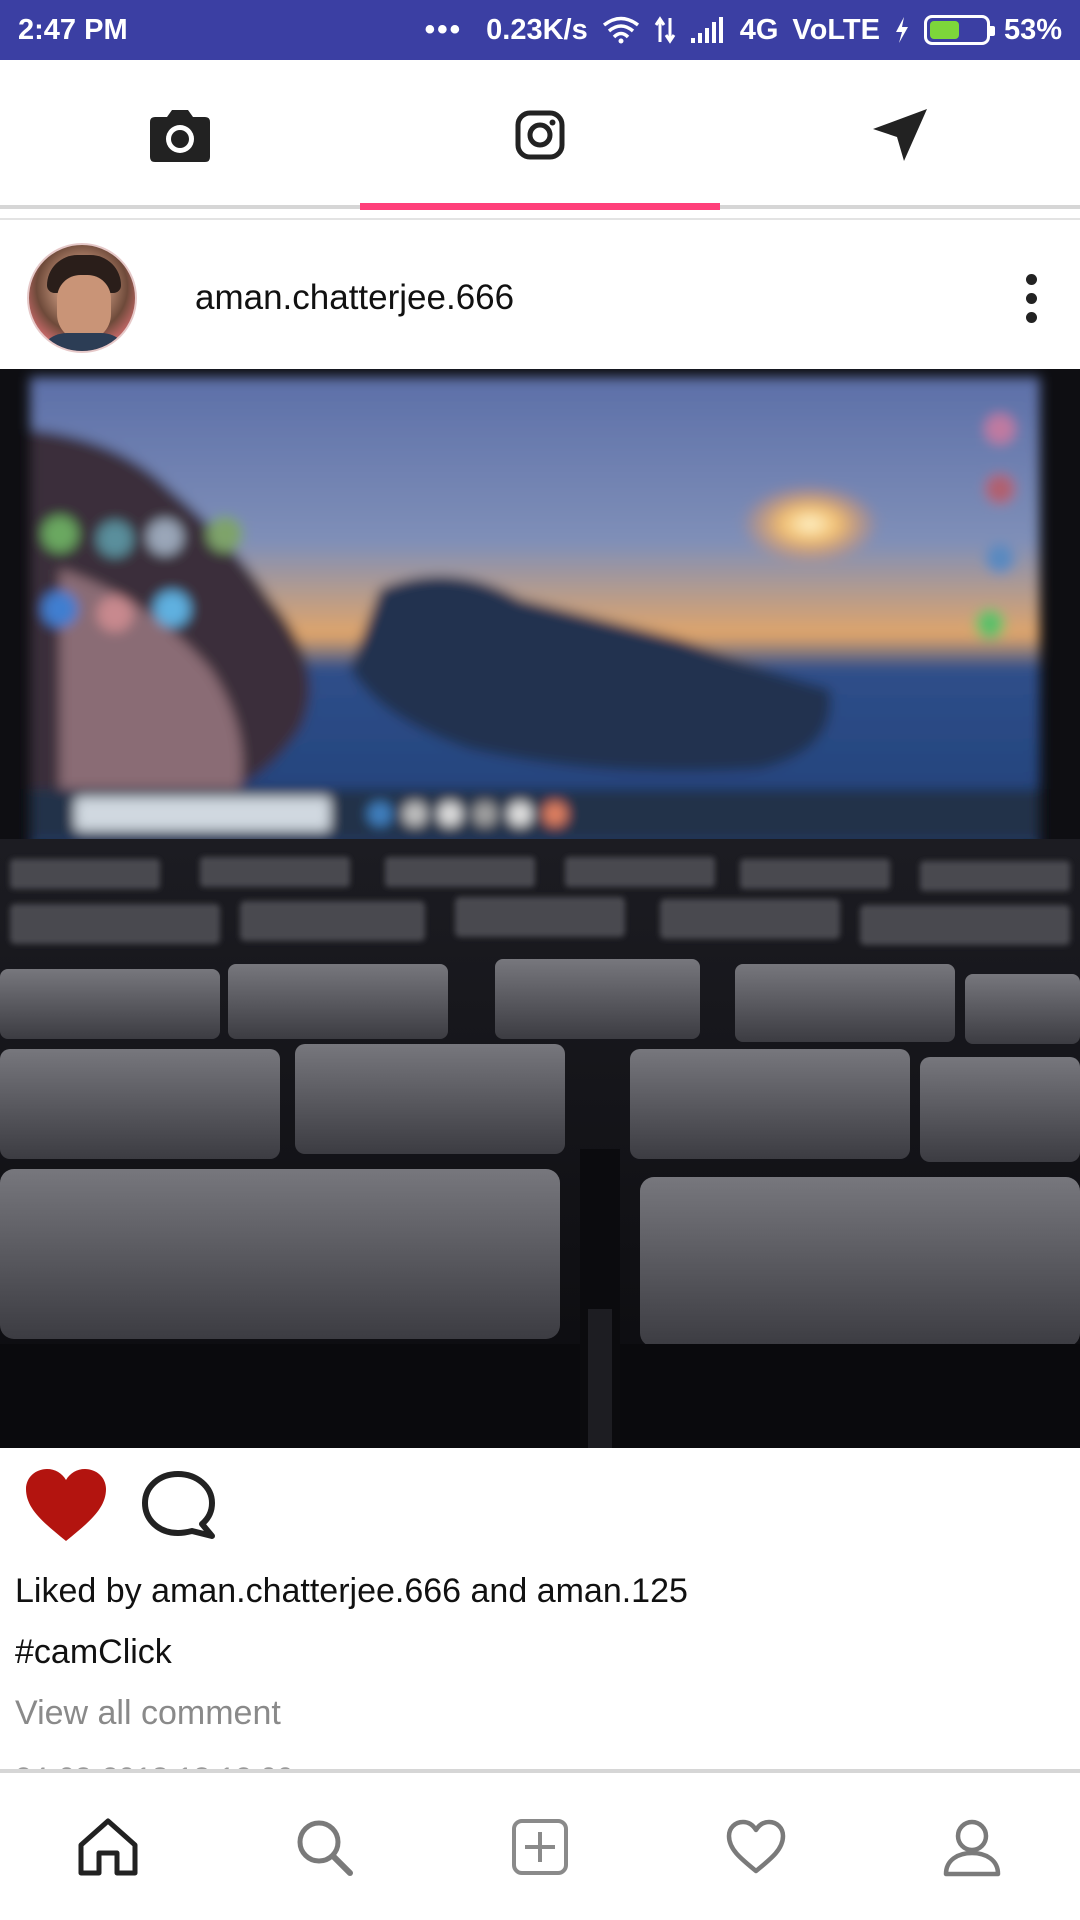 This screenshot has height=1920, width=1080. I want to click on like-heart-icon, so click(66, 1505).